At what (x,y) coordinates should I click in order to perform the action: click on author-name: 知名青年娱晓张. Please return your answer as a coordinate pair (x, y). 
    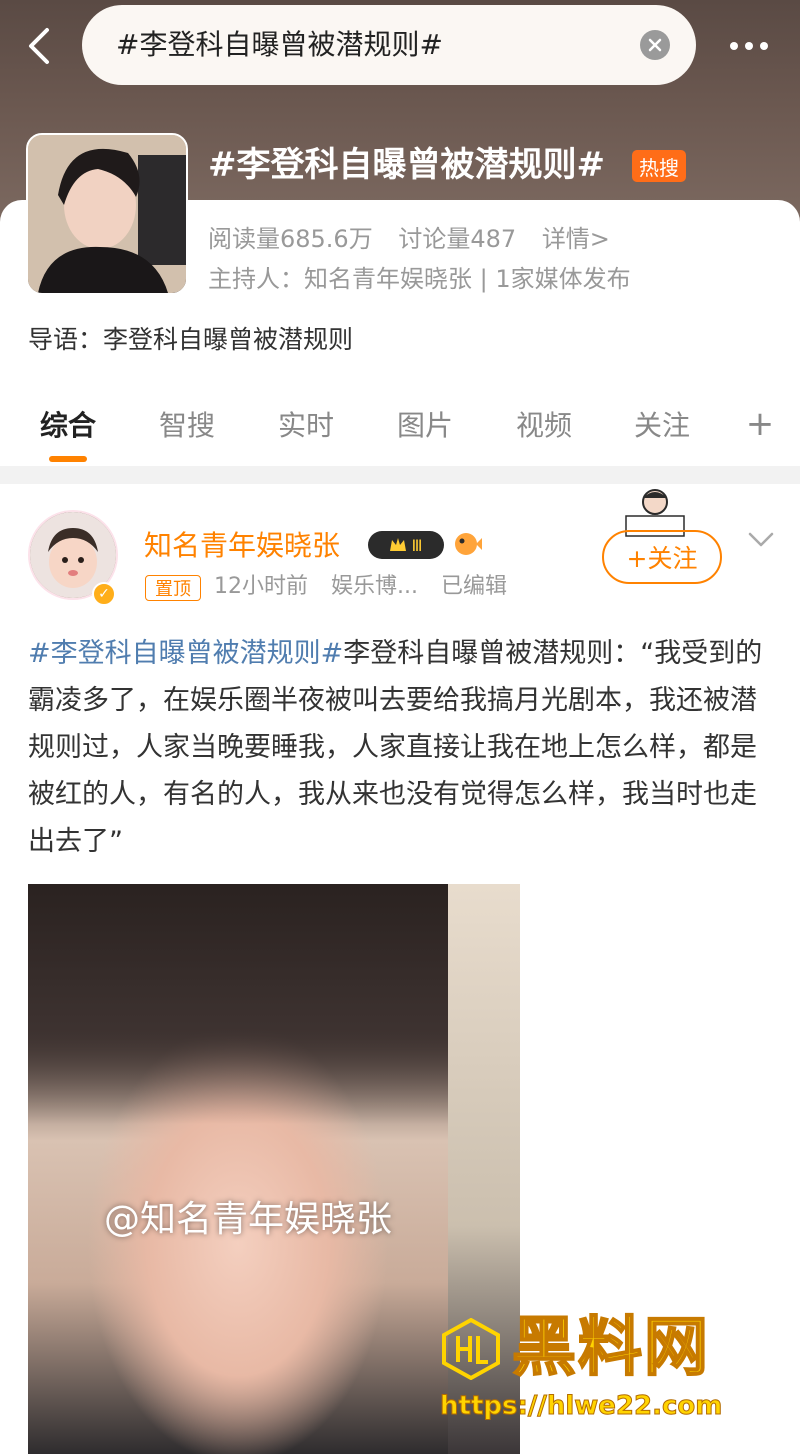
    Looking at the image, I should click on (242, 546).